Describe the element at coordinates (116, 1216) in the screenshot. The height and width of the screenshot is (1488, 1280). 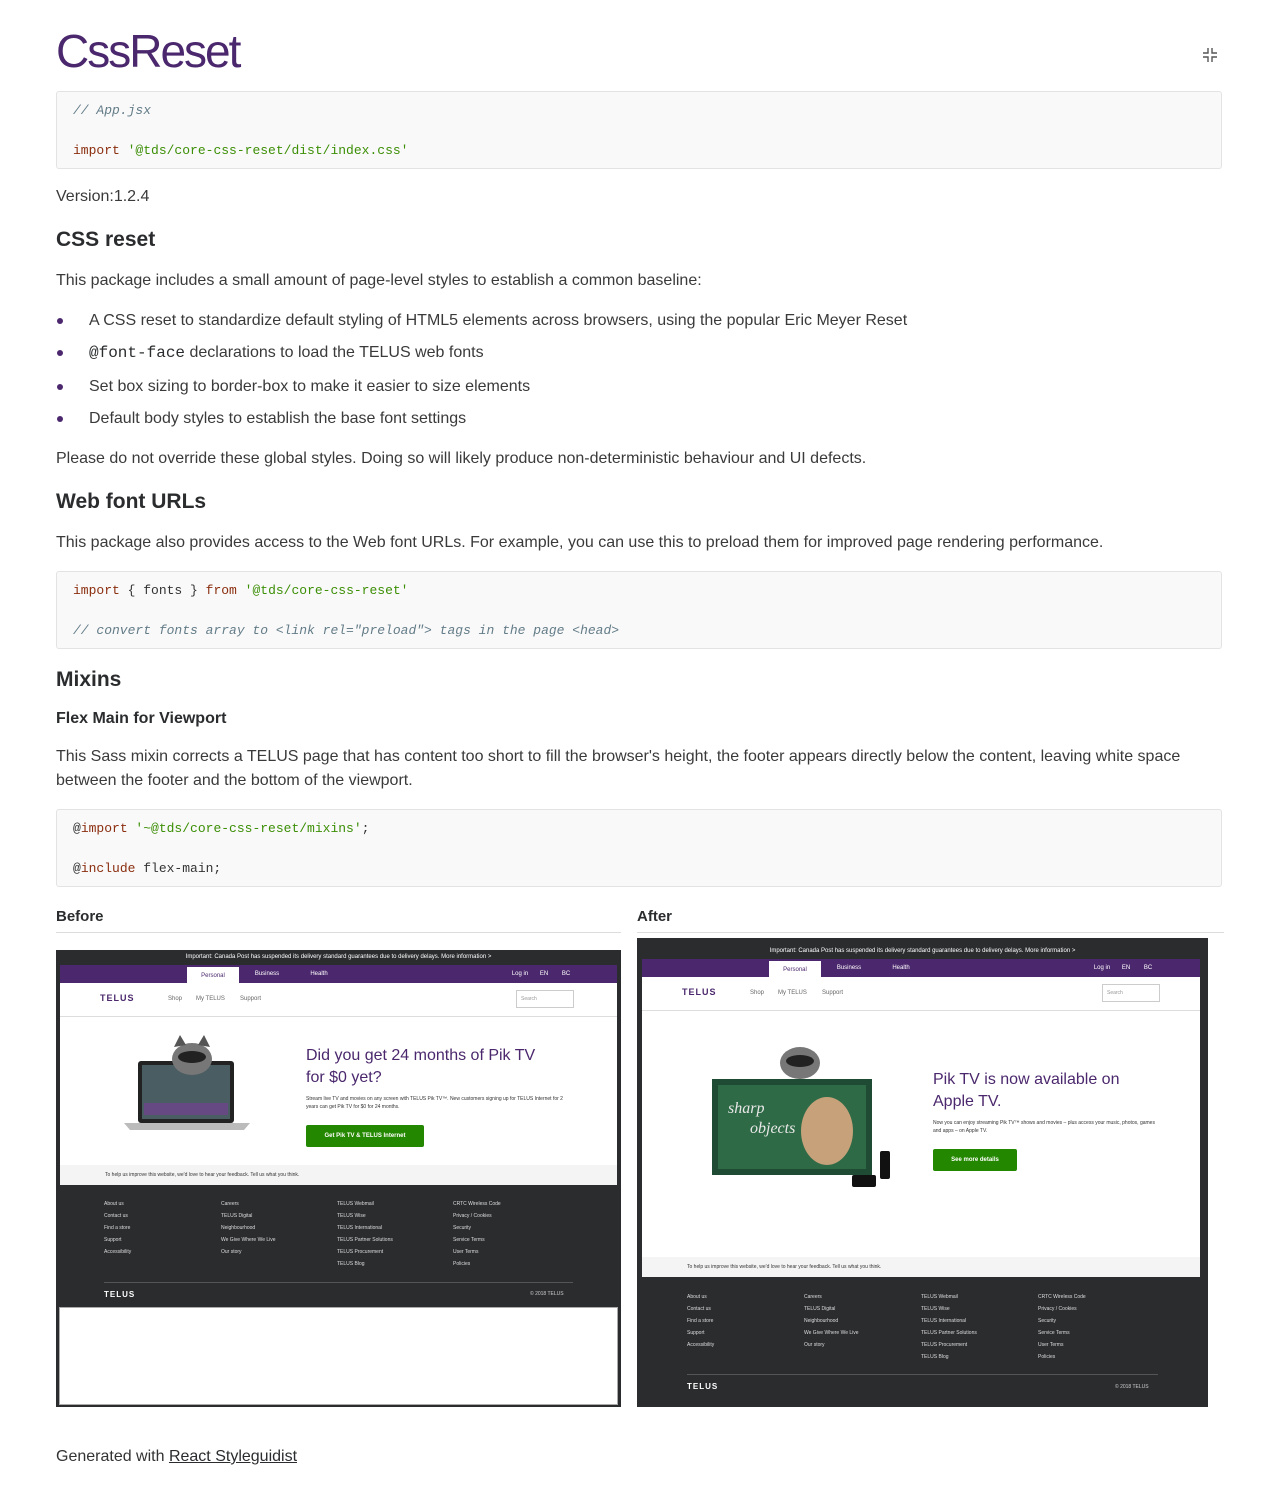
I see `mock-footer-link: Contact us` at that location.